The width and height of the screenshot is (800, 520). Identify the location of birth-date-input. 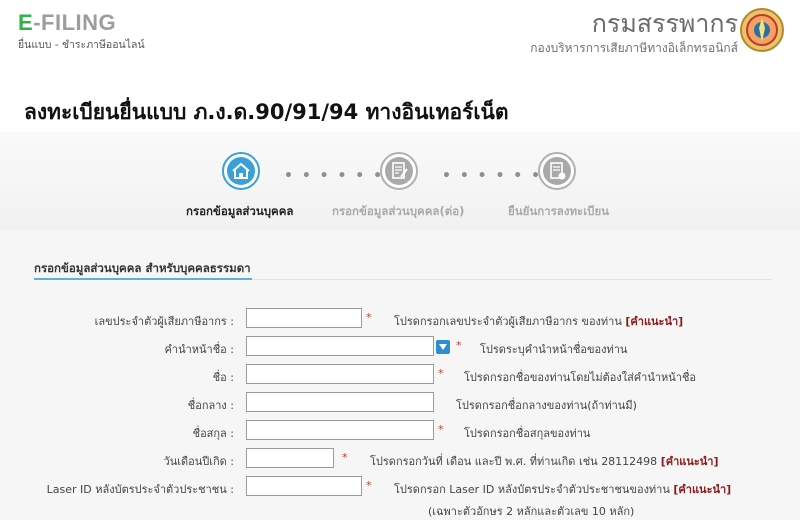
(290, 458).